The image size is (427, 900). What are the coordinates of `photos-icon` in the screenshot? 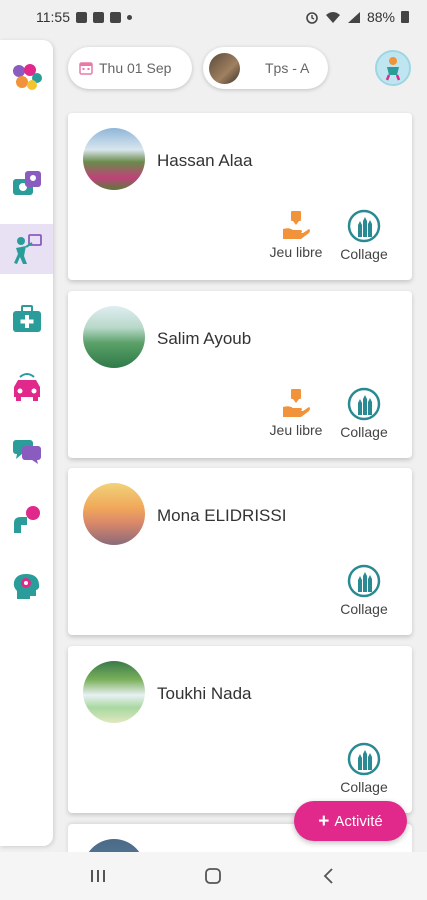 It's located at (26, 183).